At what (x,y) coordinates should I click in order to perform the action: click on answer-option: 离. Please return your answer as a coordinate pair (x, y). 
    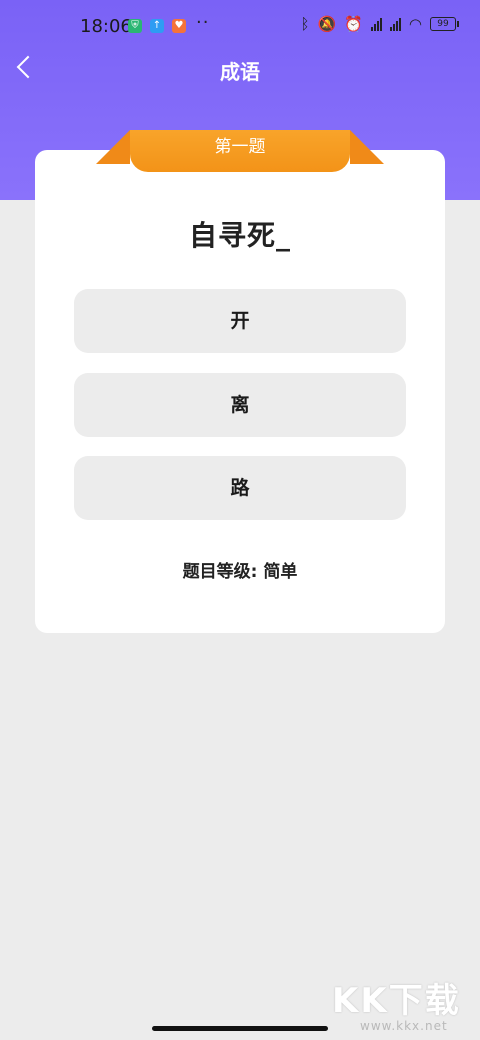
    Looking at the image, I should click on (240, 405).